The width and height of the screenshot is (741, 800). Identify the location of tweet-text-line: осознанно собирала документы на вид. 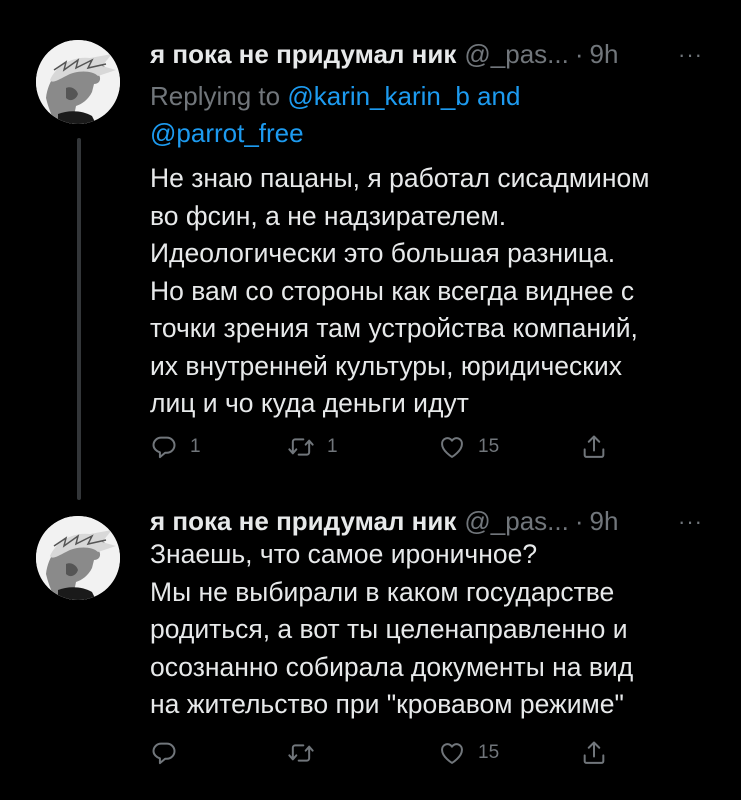
(392, 666).